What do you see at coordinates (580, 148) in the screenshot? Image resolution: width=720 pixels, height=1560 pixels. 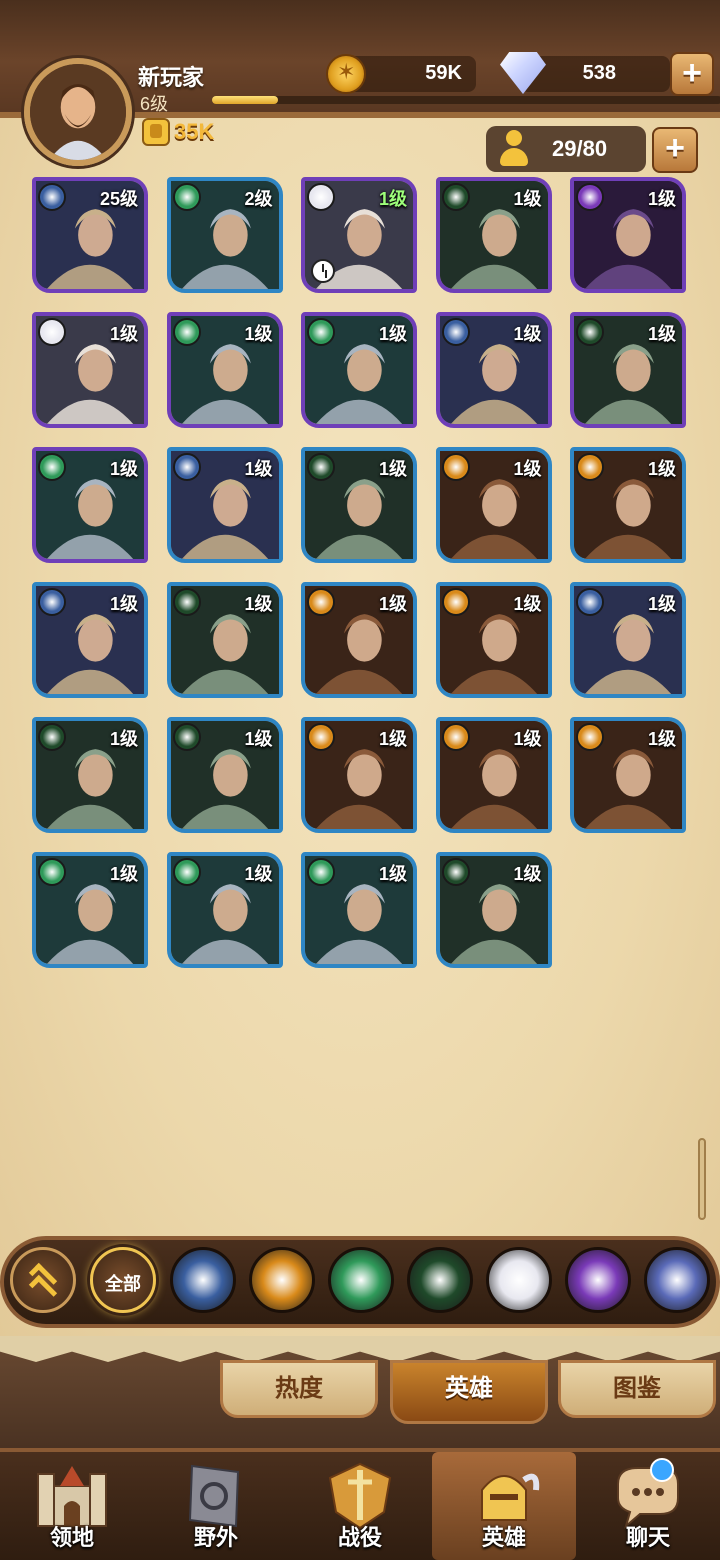 I see `roster-count: 29/80` at bounding box center [580, 148].